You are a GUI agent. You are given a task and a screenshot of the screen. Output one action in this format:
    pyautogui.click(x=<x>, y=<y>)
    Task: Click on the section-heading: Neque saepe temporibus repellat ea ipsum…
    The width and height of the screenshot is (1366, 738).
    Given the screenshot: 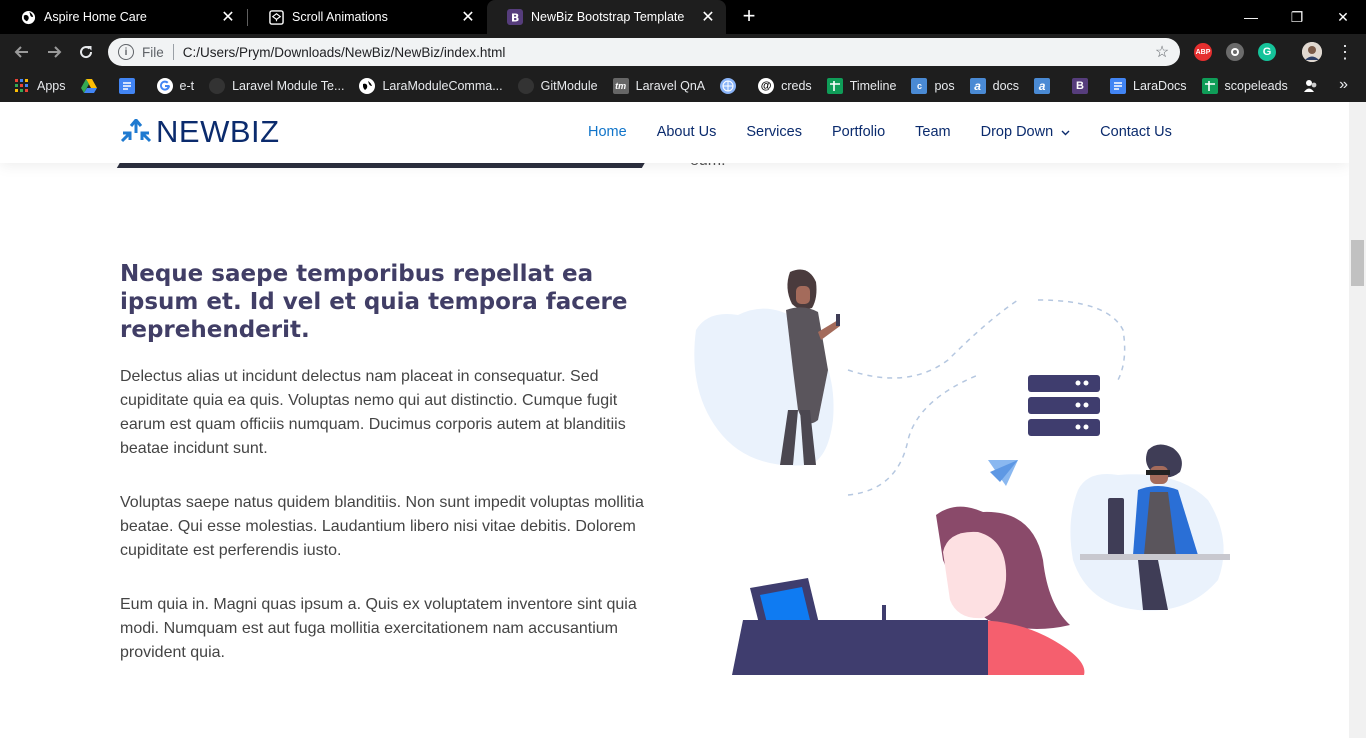 What is the action you would take?
    pyautogui.click(x=374, y=302)
    